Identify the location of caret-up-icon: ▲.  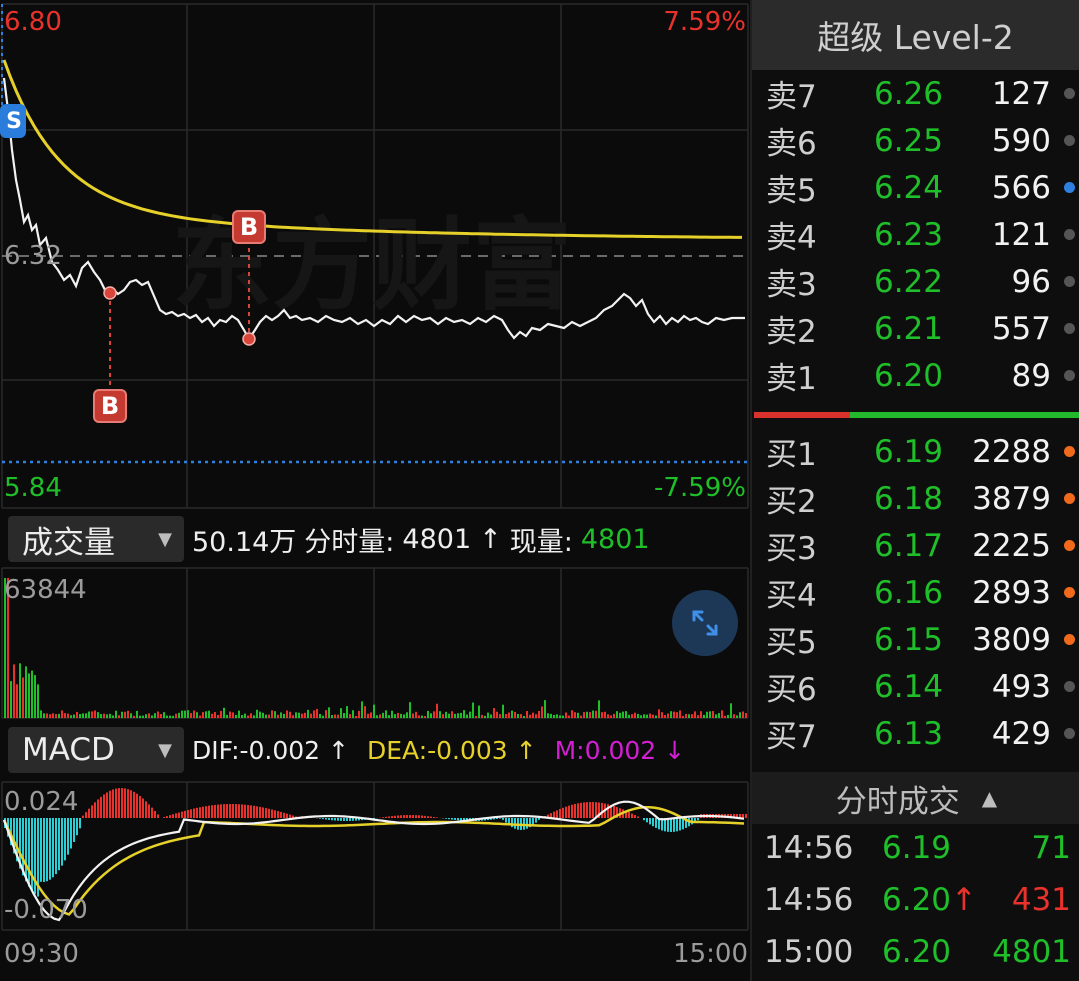
(989, 798).